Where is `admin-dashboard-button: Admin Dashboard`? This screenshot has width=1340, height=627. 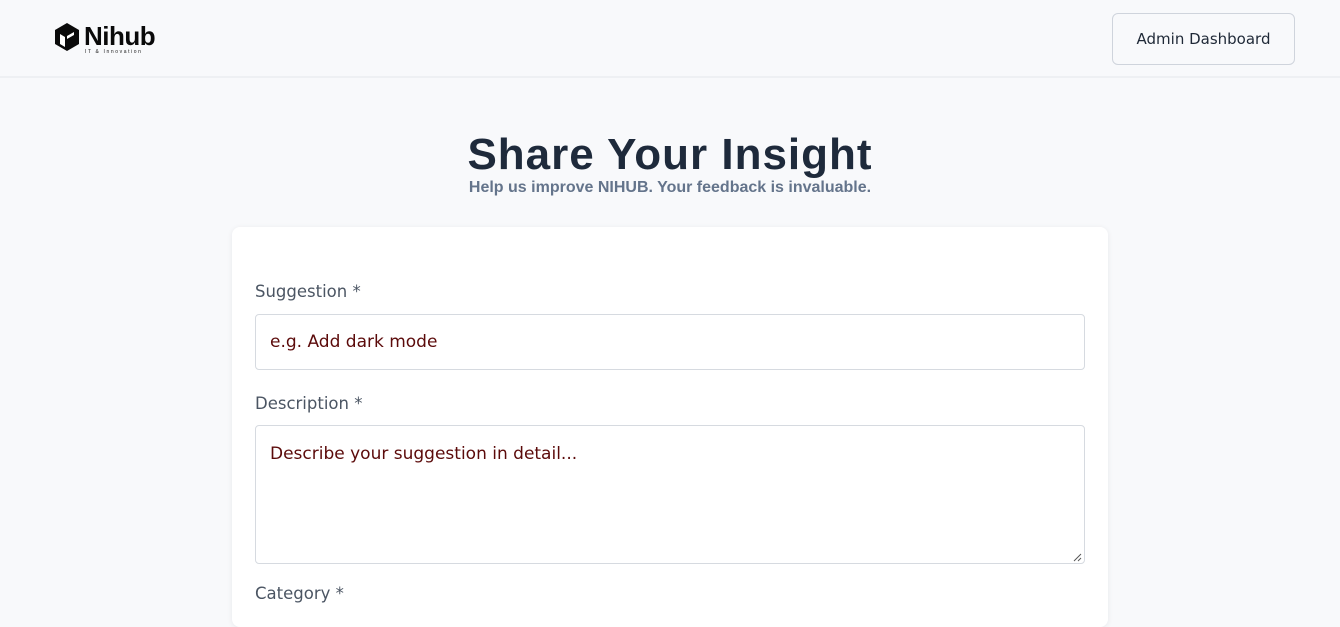 admin-dashboard-button: Admin Dashboard is located at coordinates (1203, 39).